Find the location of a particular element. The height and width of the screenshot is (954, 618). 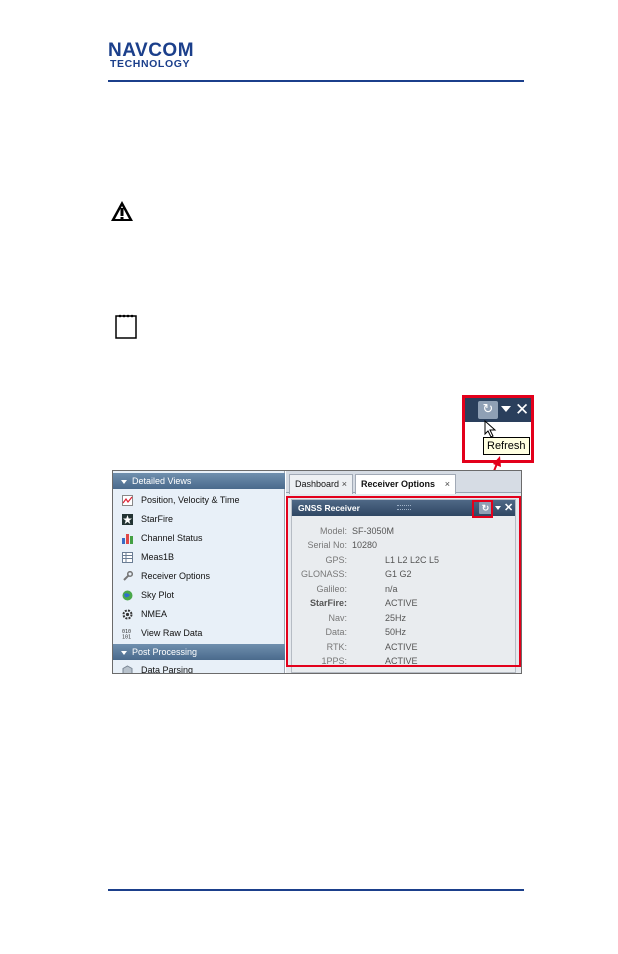

sidebar-section-post-processing: Post Processing is located at coordinates (199, 652).